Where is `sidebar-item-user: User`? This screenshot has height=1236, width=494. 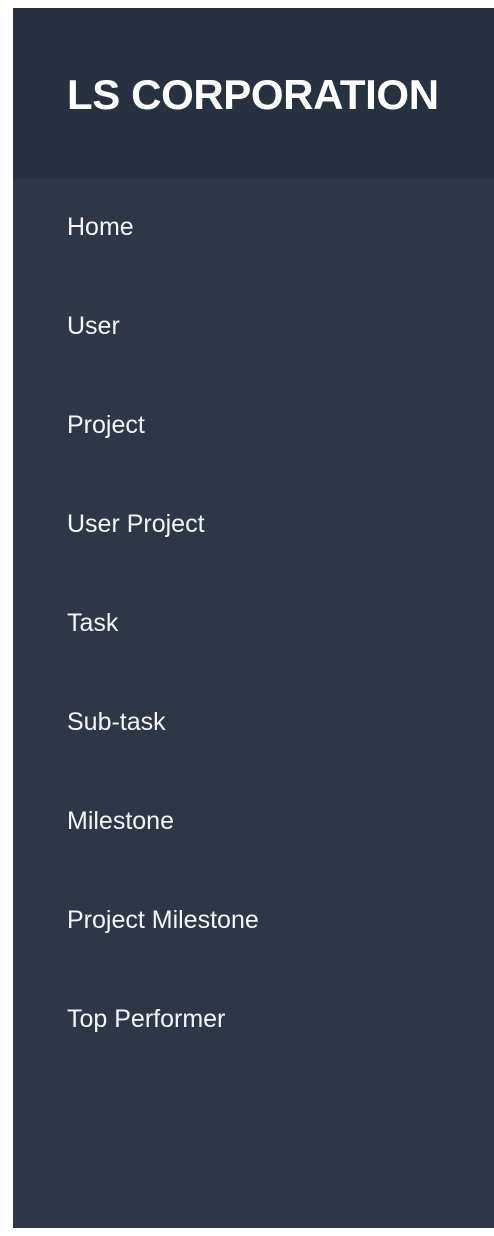
sidebar-item-user: User is located at coordinates (253, 327).